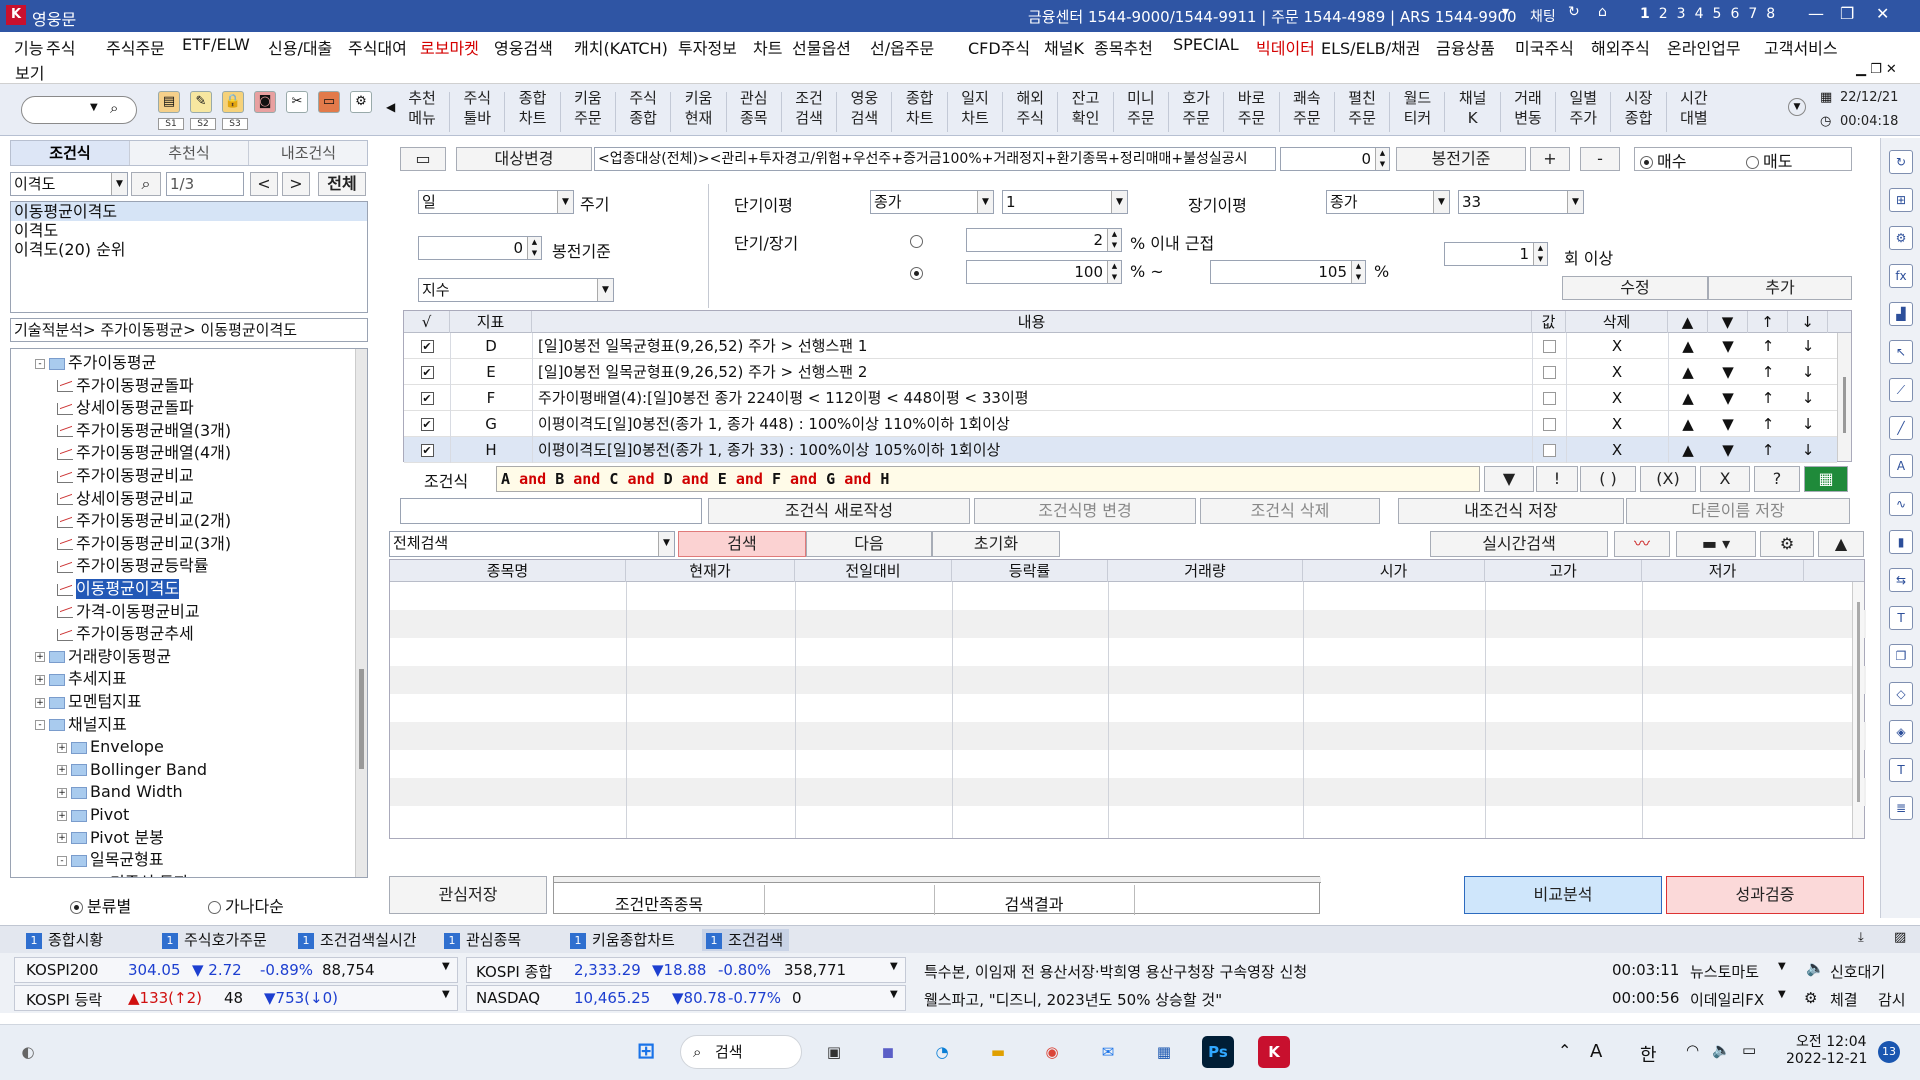 This screenshot has width=1920, height=1080. I want to click on grid-scrollbar, so click(1844, 397).